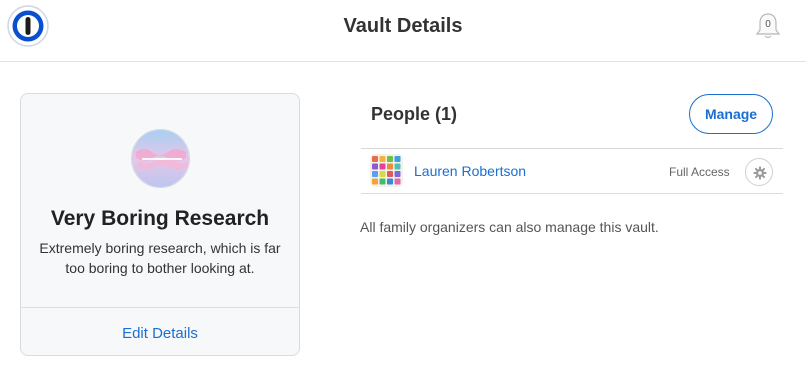 The height and width of the screenshot is (365, 806). I want to click on person-name-link: Lauren Robertson, so click(470, 171).